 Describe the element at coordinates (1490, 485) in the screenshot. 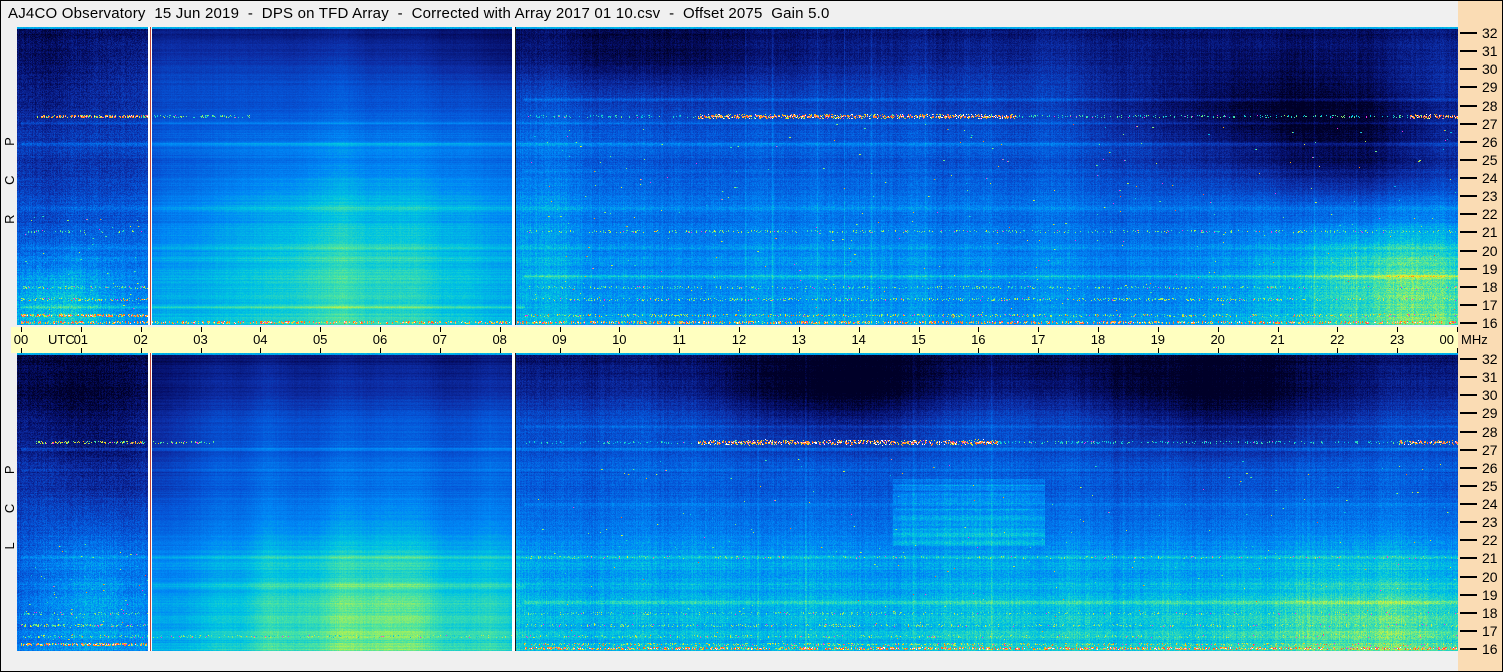

I see `freq-label: 25` at that location.